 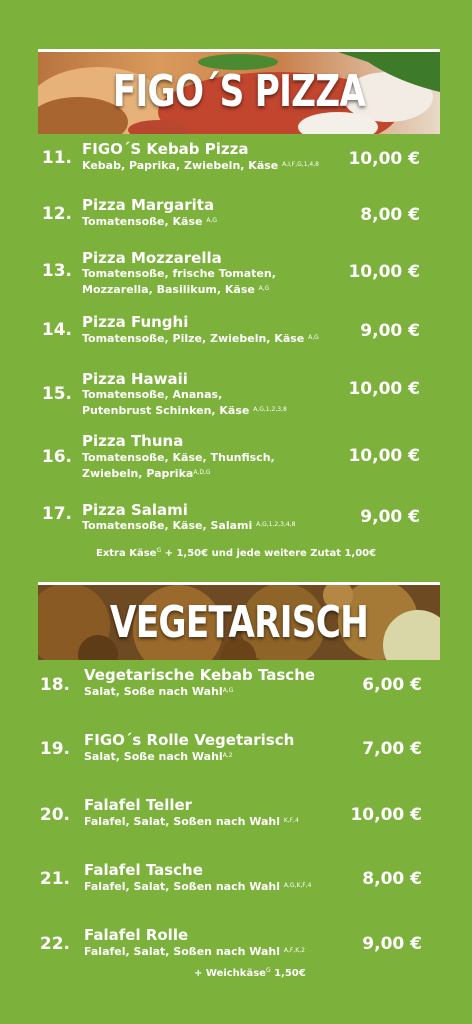 What do you see at coordinates (200, 675) in the screenshot?
I see `item-name: Vegetarische Kebab Tasche` at bounding box center [200, 675].